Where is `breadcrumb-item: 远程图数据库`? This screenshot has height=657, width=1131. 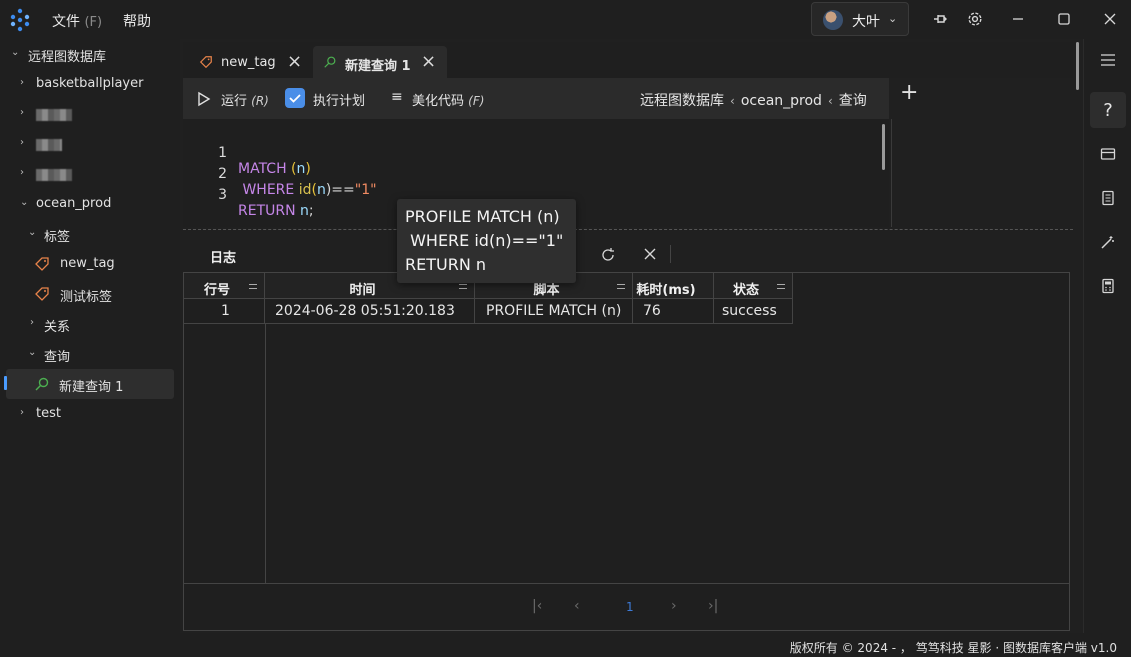 breadcrumb-item: 远程图数据库 is located at coordinates (682, 101).